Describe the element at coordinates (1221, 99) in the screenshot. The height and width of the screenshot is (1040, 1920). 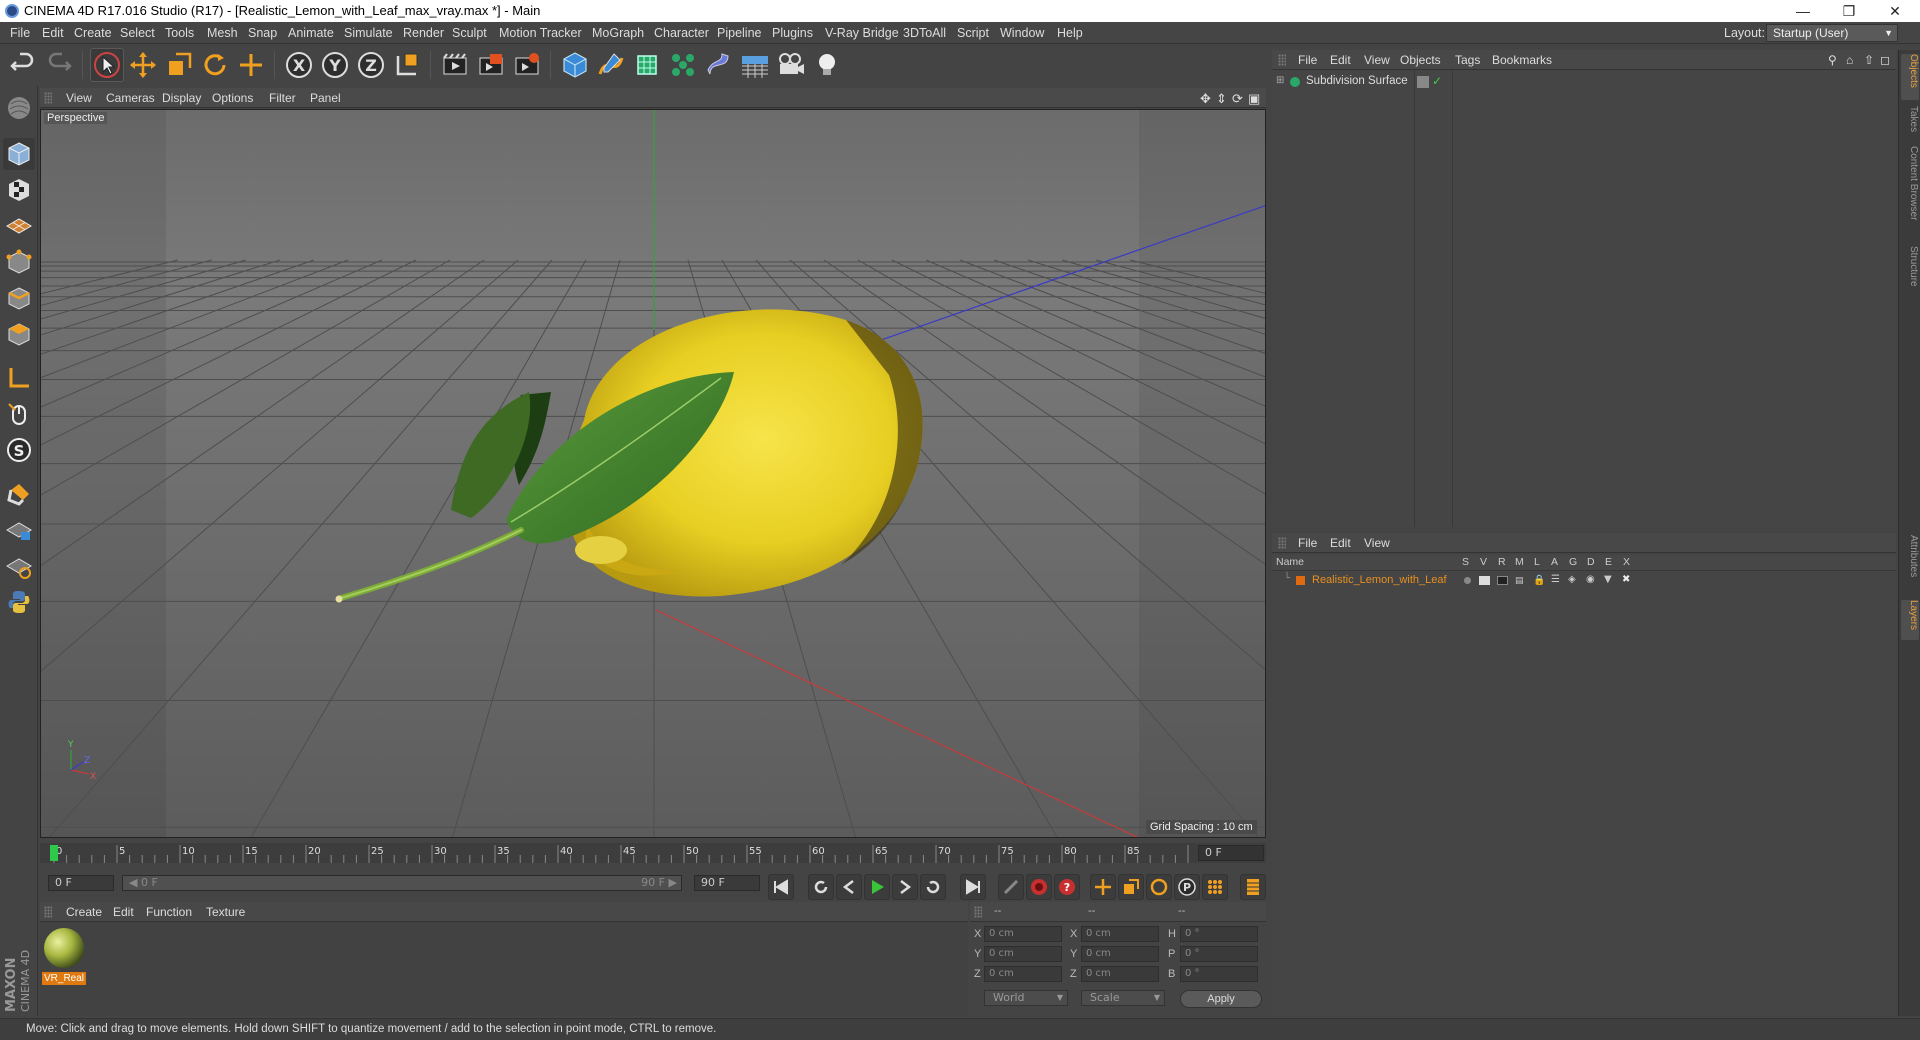
I see `viewport-zoom-icon: ⇕` at that location.